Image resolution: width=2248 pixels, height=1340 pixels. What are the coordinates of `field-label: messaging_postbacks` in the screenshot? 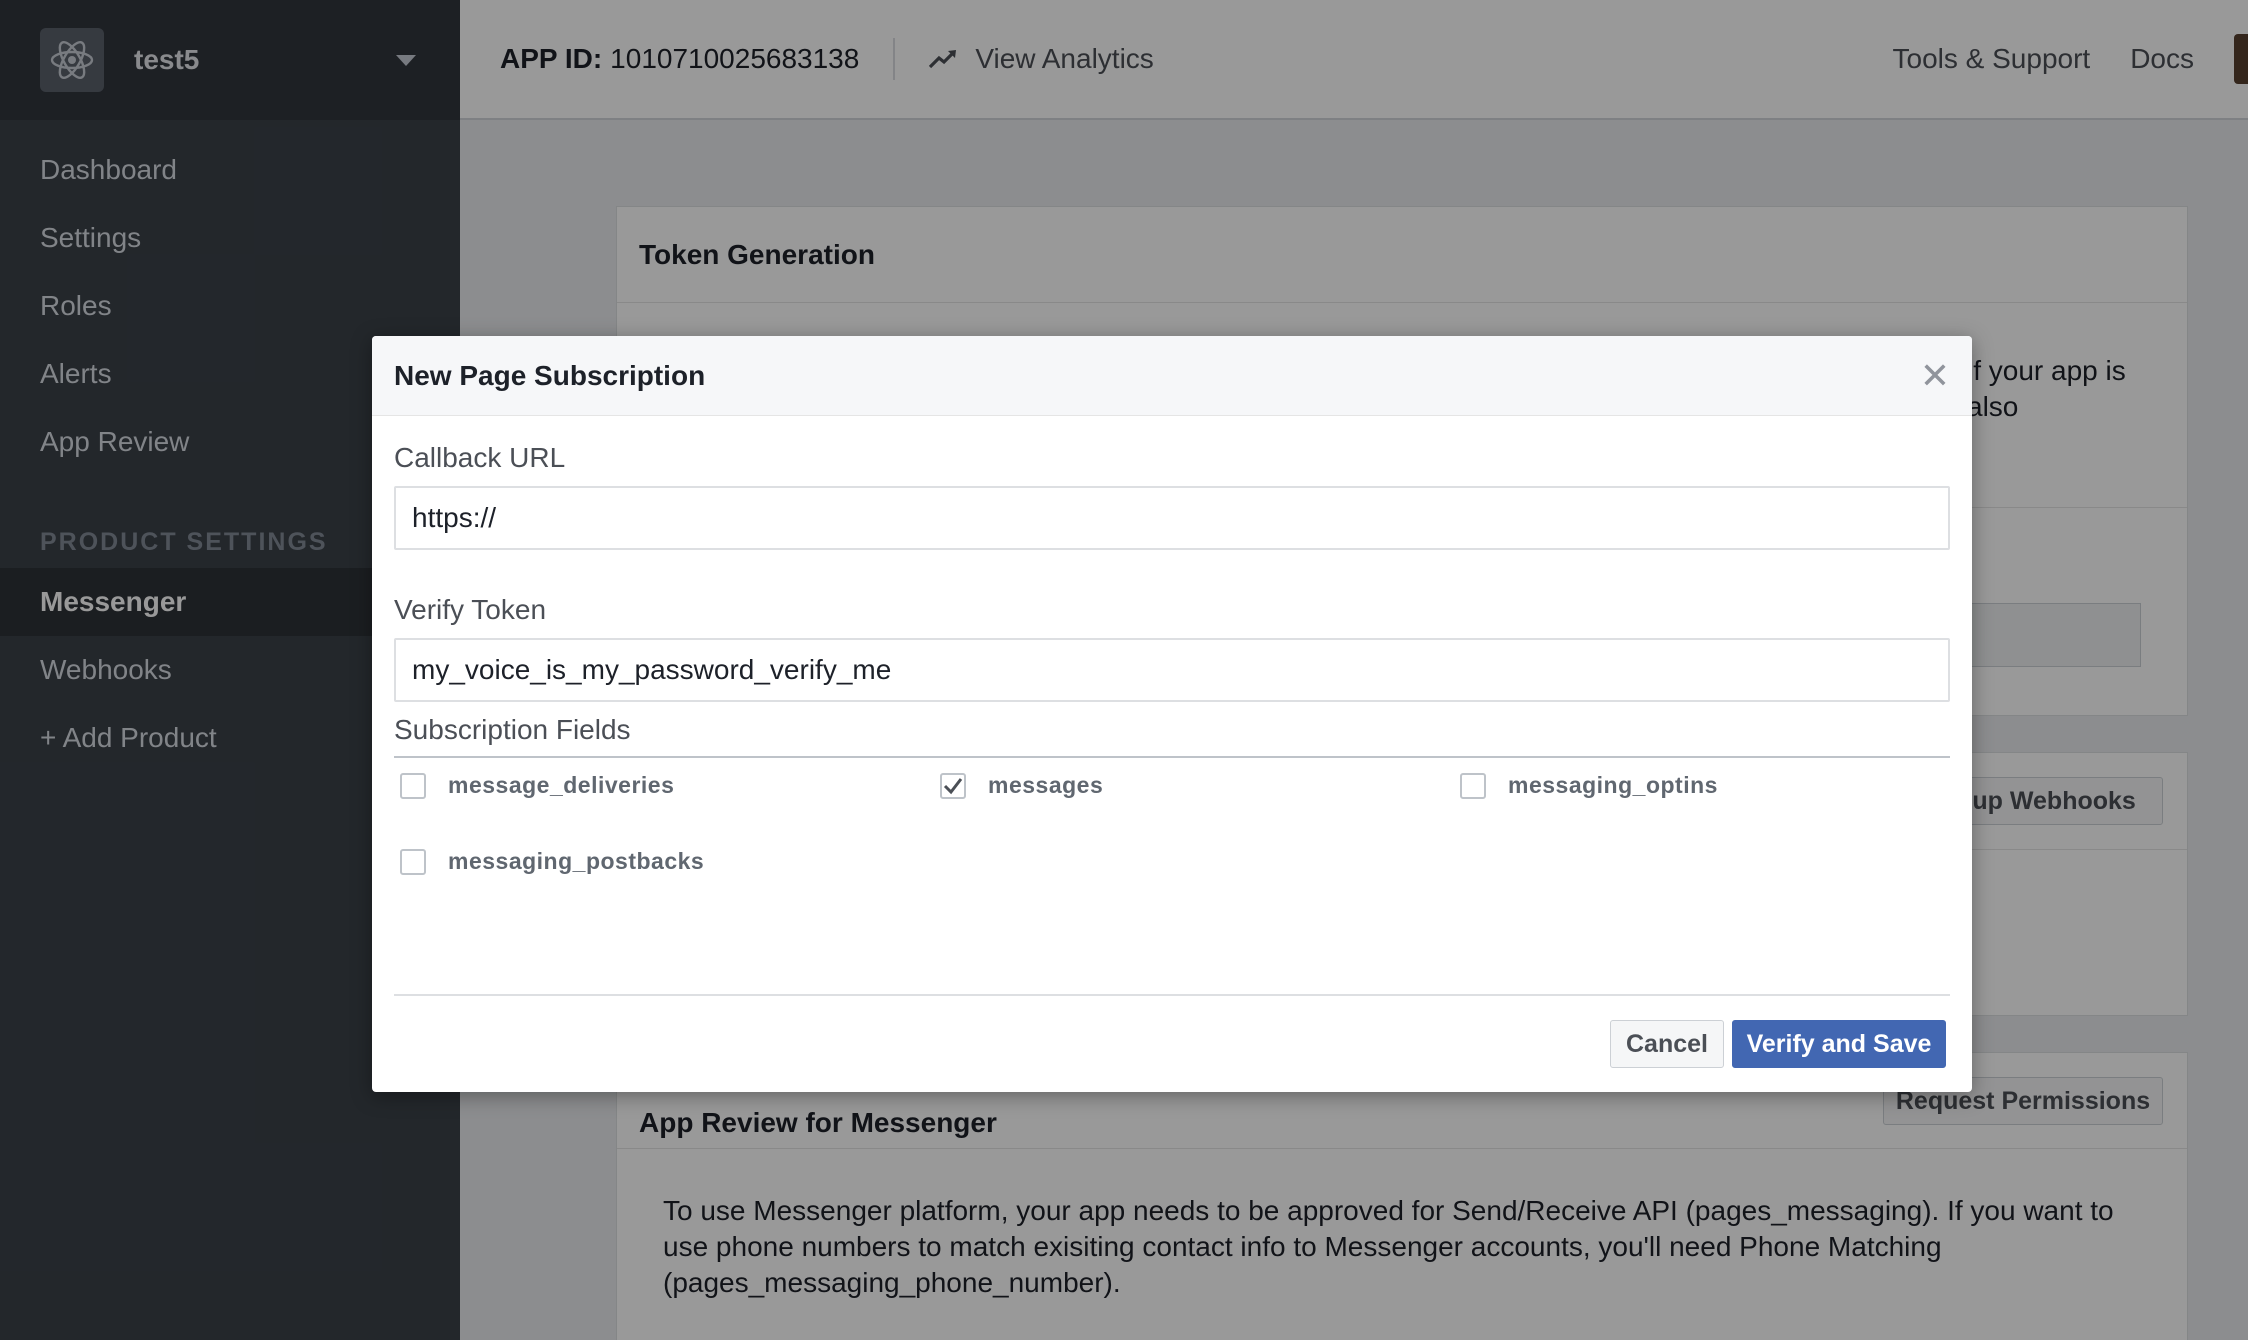 It's located at (576, 861).